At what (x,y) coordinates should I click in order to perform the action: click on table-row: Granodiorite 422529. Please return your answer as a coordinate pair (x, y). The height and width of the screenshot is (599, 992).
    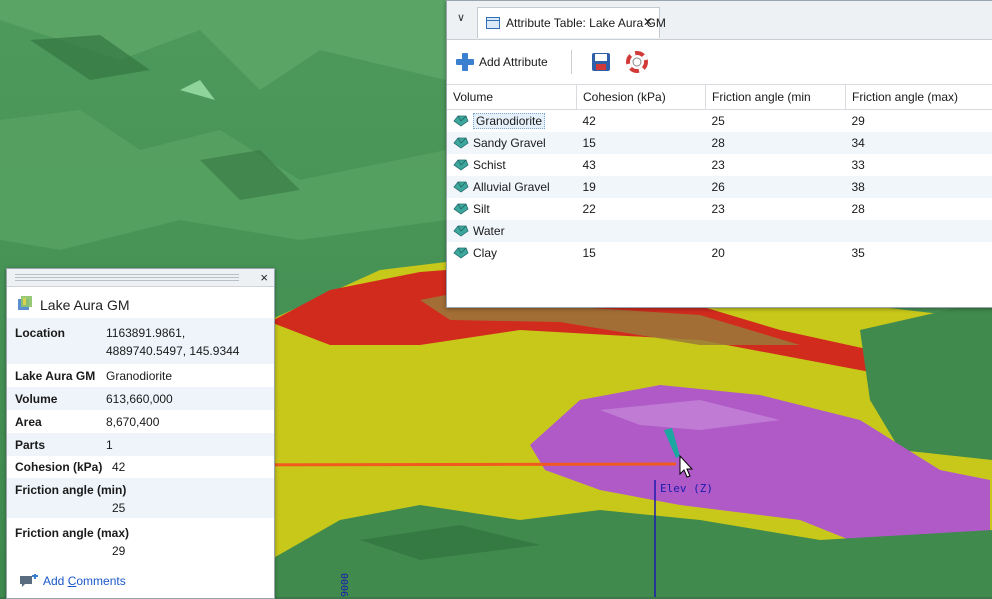
    Looking at the image, I should click on (719, 121).